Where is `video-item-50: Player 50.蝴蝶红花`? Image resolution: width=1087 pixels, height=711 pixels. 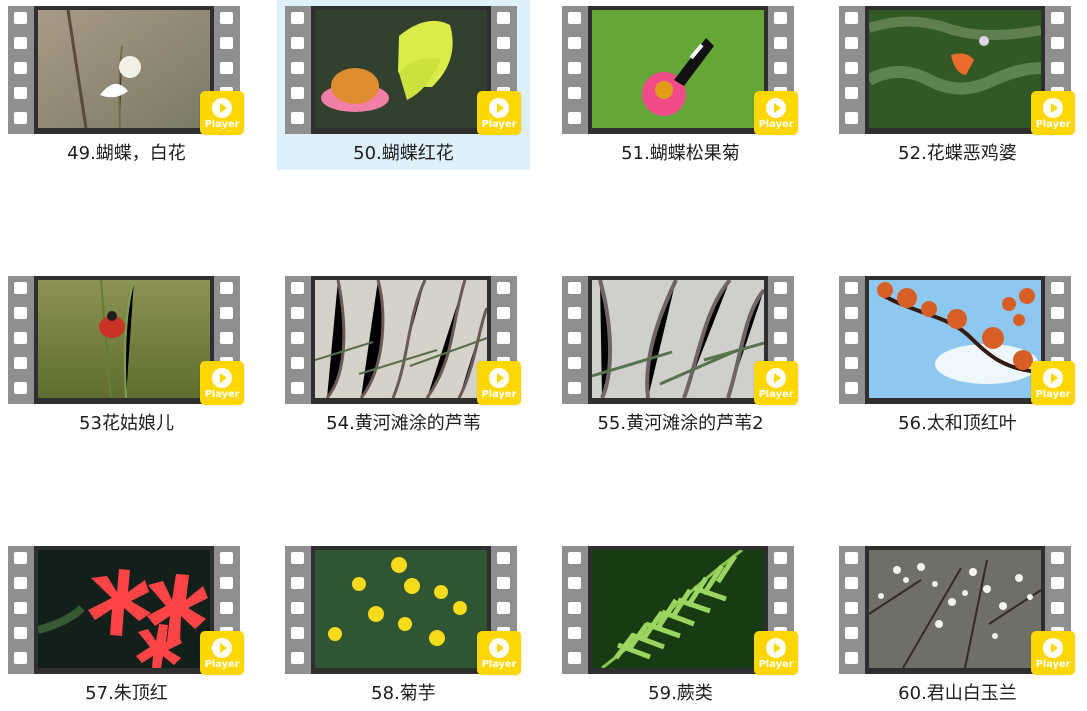
video-item-50: Player 50.蝴蝶红花 is located at coordinates (403, 85).